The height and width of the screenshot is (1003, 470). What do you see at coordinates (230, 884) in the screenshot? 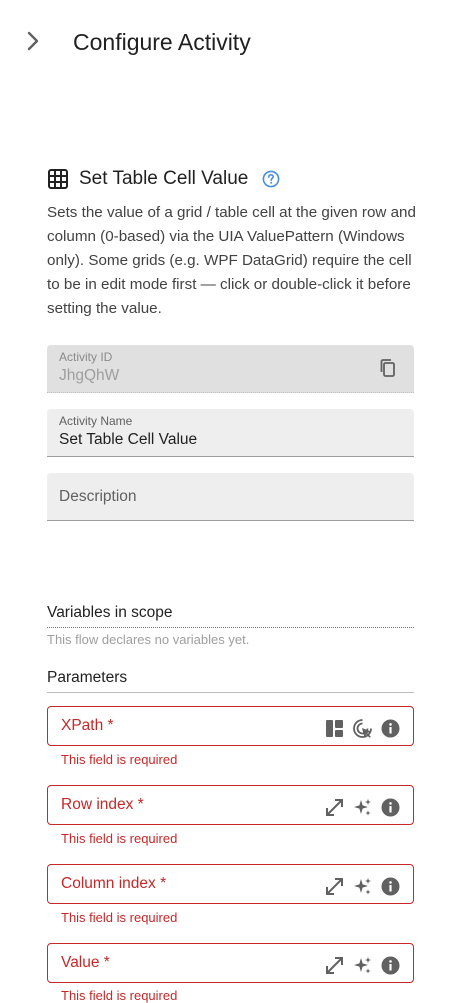
I see `column-index-field: Column index *` at bounding box center [230, 884].